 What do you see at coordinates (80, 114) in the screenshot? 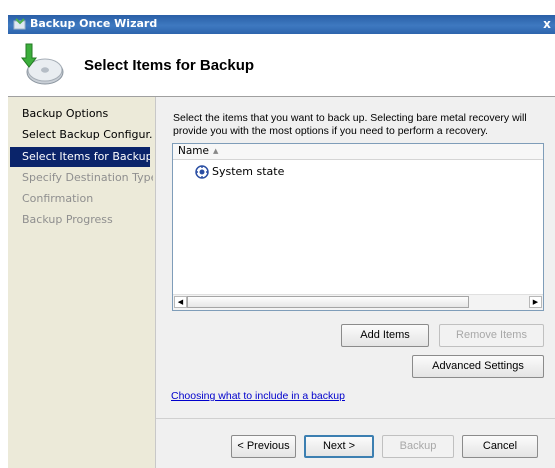
I see `step-backup-options: Backup Options` at bounding box center [80, 114].